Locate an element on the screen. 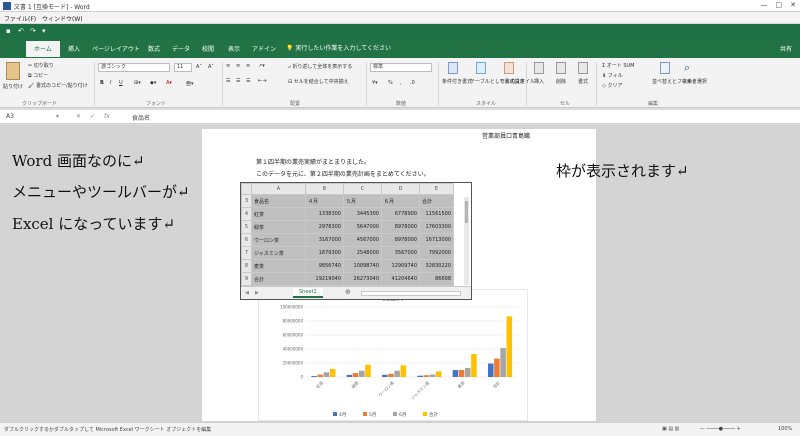 This screenshot has width=800, height=436. number-format-select: 標準 is located at coordinates (401, 67).